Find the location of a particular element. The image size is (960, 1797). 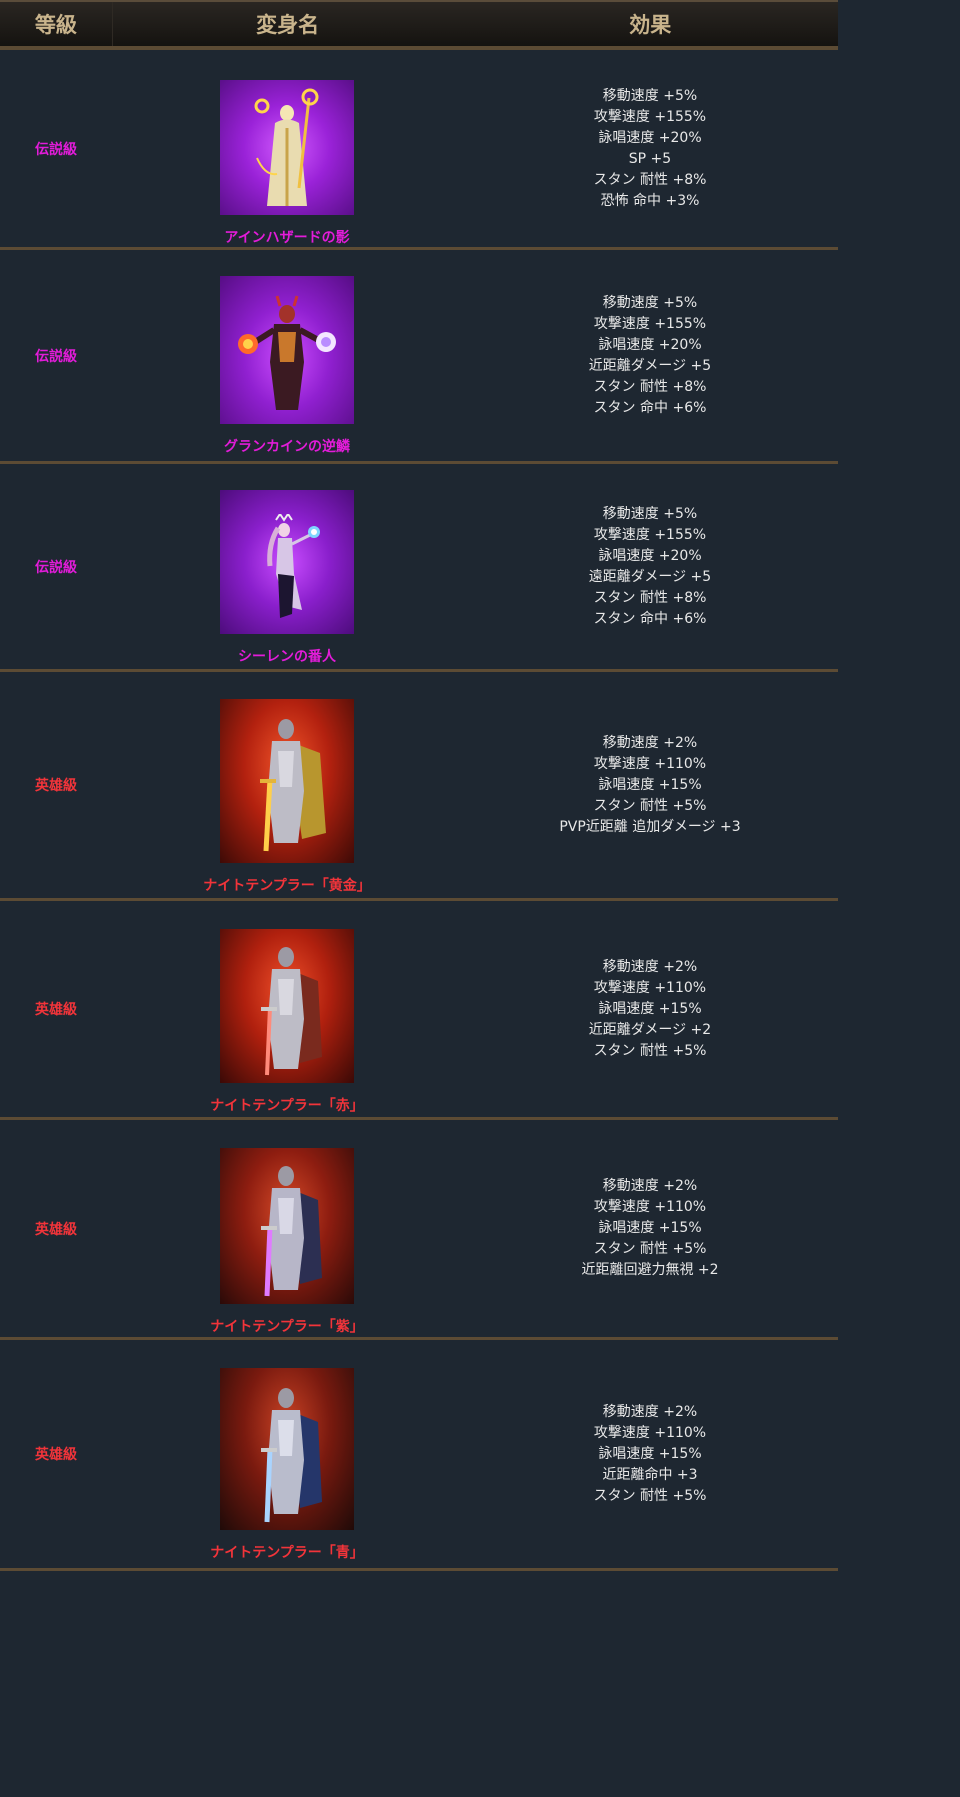

transform-cell: シーレンの番人 is located at coordinates (287, 566).